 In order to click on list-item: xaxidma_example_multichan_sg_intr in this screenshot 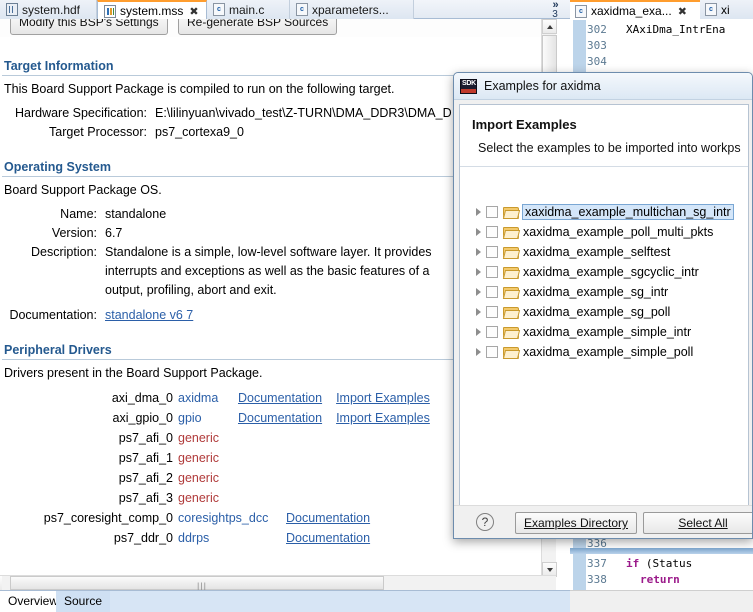, I will do `click(605, 212)`.